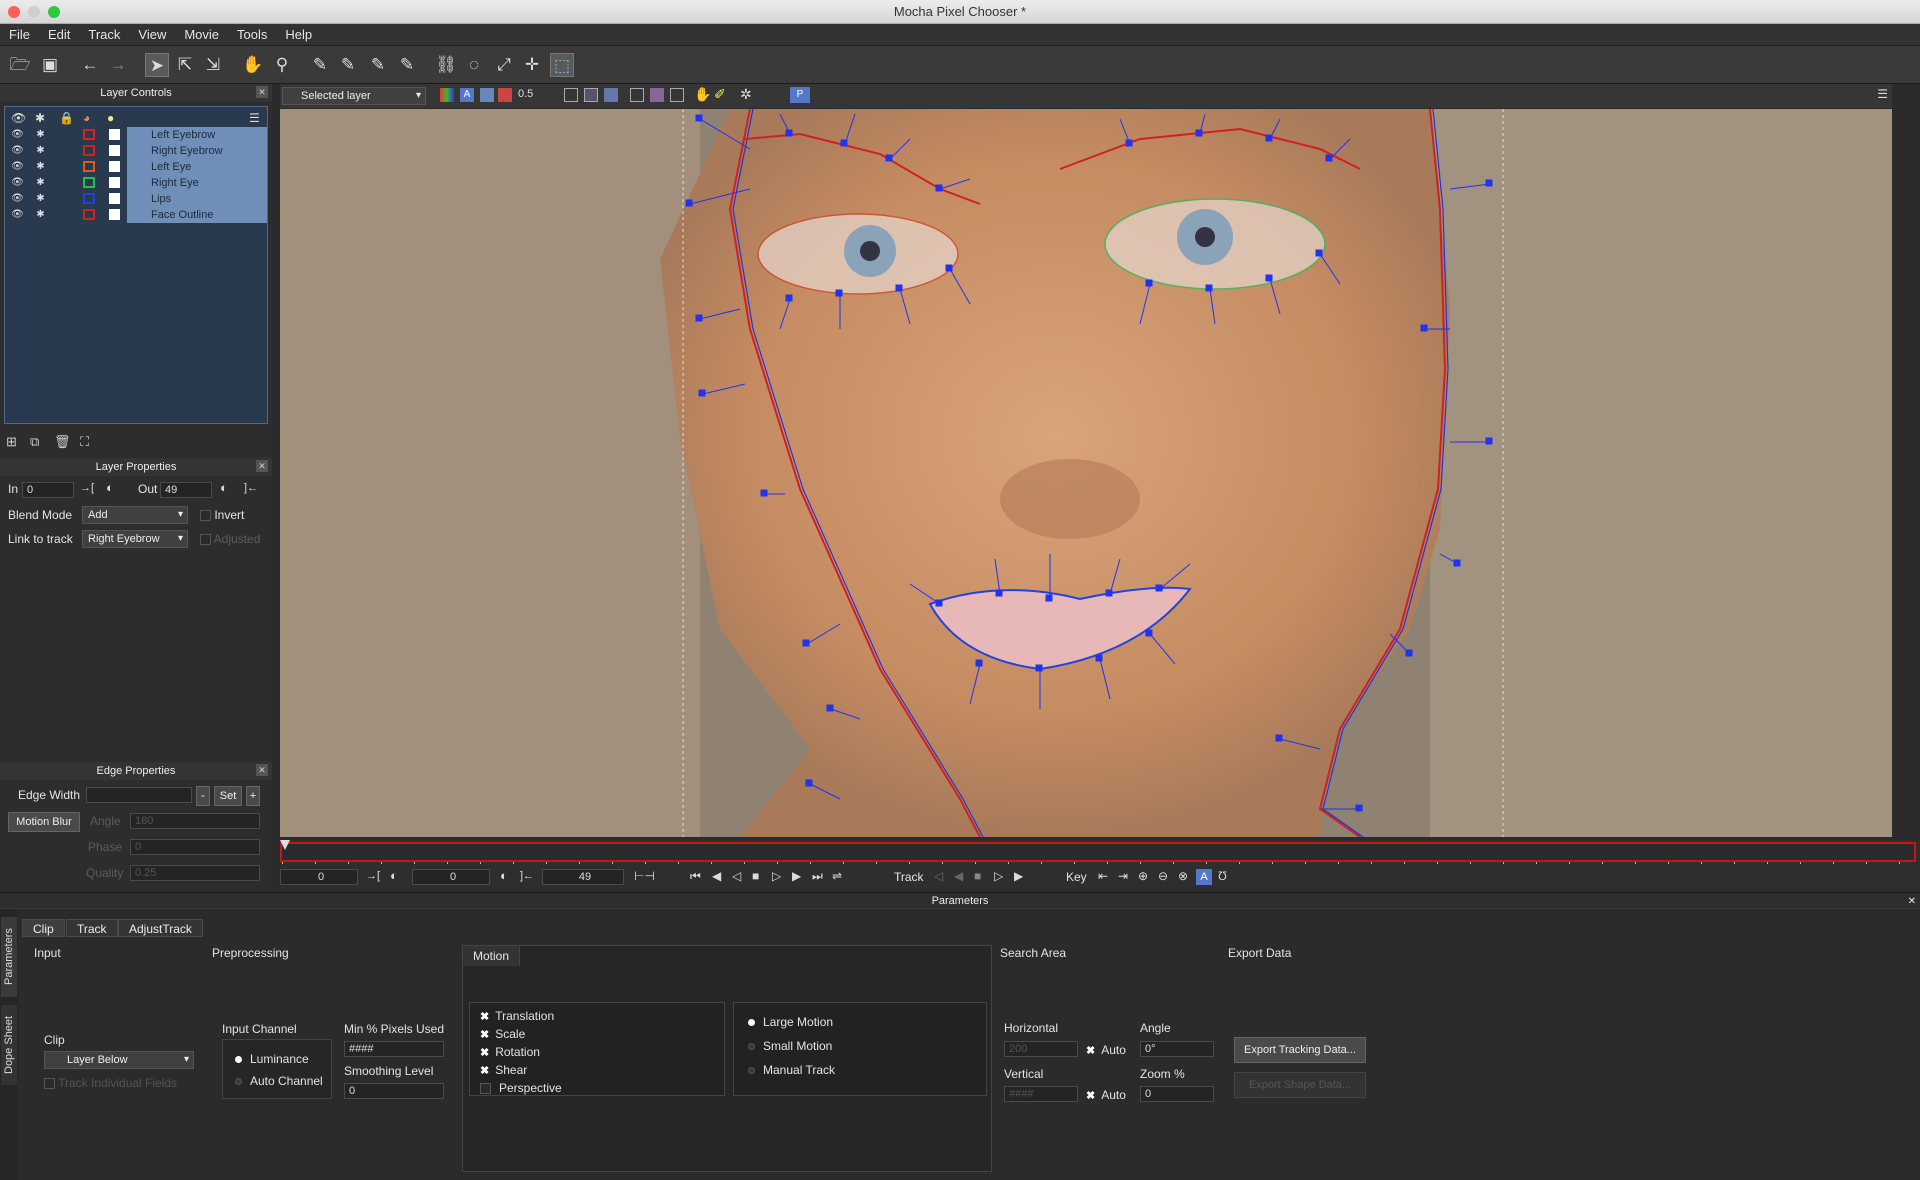  What do you see at coordinates (510, 1052) in the screenshot?
I see `motion-check-row: ✖ Rotation` at bounding box center [510, 1052].